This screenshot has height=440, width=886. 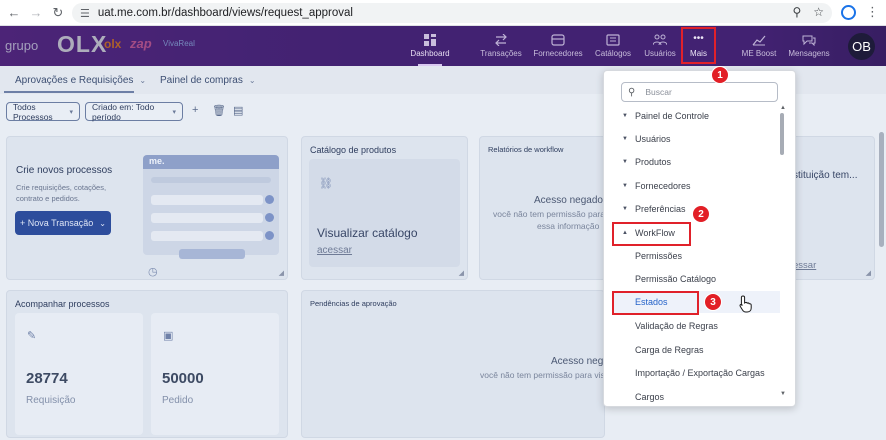 What do you see at coordinates (694, 116) in the screenshot?
I see `menu-item-painel-controle: ▼ Painel de Controle` at bounding box center [694, 116].